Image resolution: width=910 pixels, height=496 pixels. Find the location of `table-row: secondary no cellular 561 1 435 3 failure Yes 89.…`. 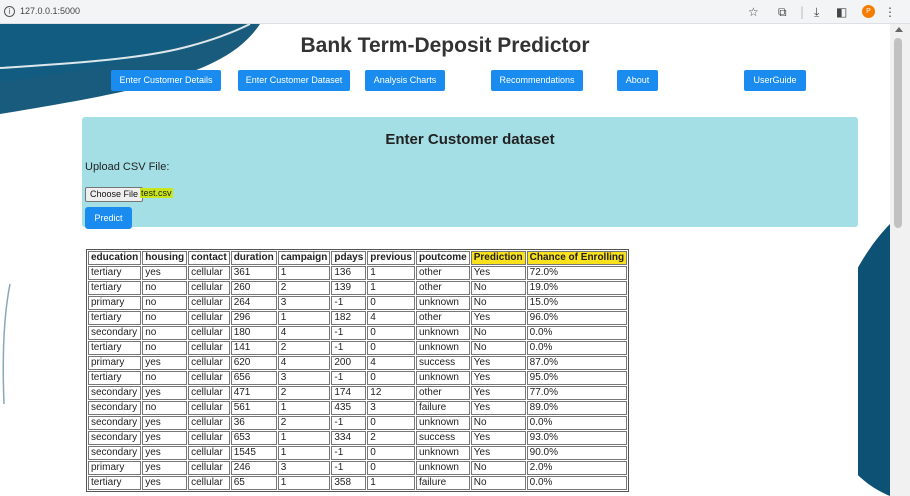

table-row: secondary no cellular 561 1 435 3 failure Yes 89.… is located at coordinates (358, 408).